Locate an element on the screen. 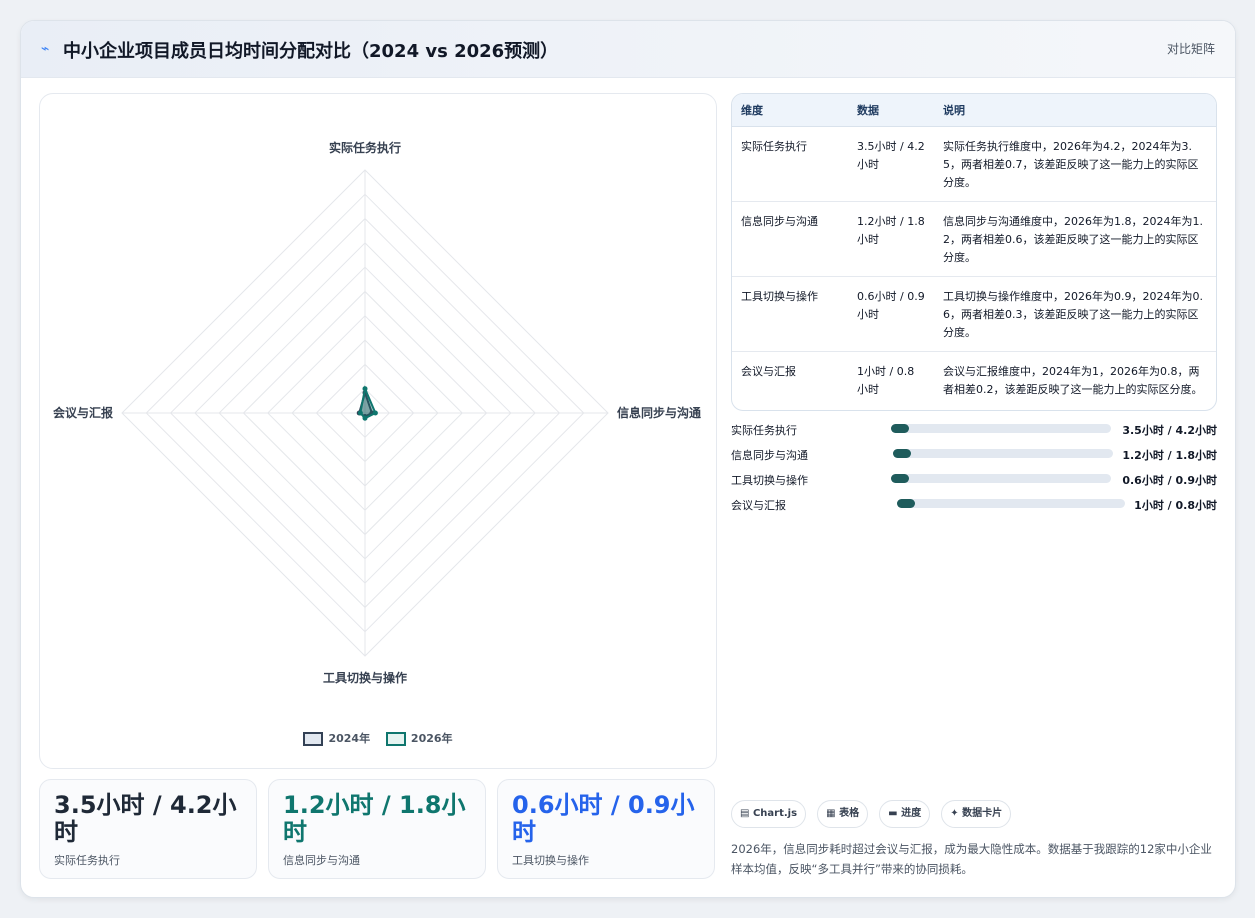 The height and width of the screenshot is (918, 1255). chart-icon: ▤ is located at coordinates (746, 813).